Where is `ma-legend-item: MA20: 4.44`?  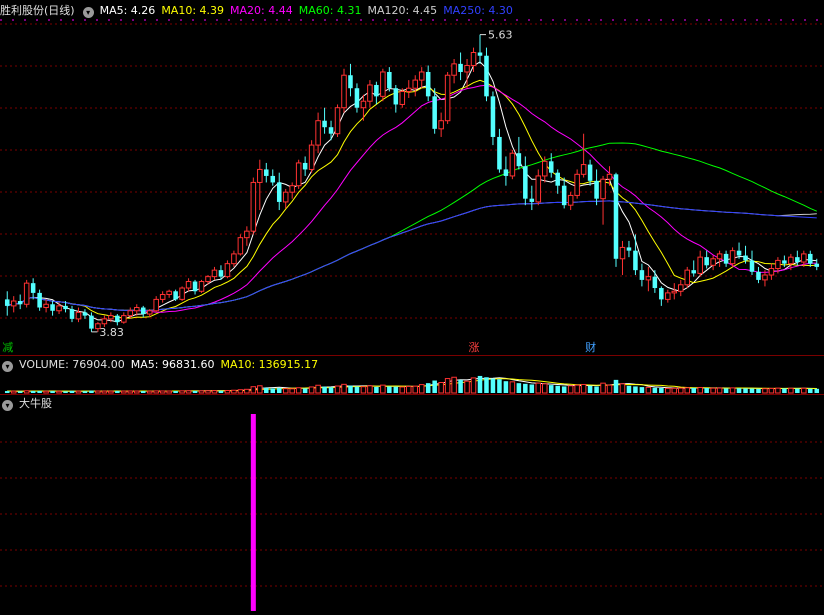
ma-legend-item: MA20: 4.44 is located at coordinates (261, 10).